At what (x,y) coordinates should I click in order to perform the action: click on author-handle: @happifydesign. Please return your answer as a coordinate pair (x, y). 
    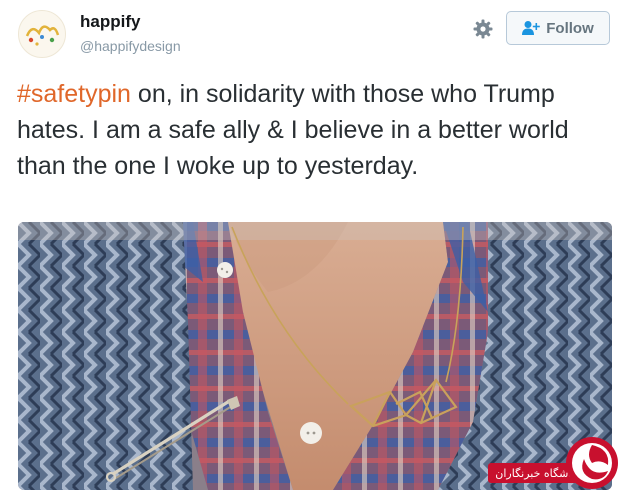
    Looking at the image, I should click on (130, 46).